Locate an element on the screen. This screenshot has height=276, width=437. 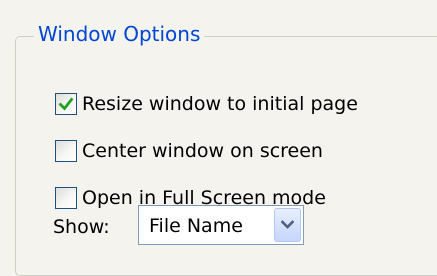
full-screen-checkbox is located at coordinates (66, 198).